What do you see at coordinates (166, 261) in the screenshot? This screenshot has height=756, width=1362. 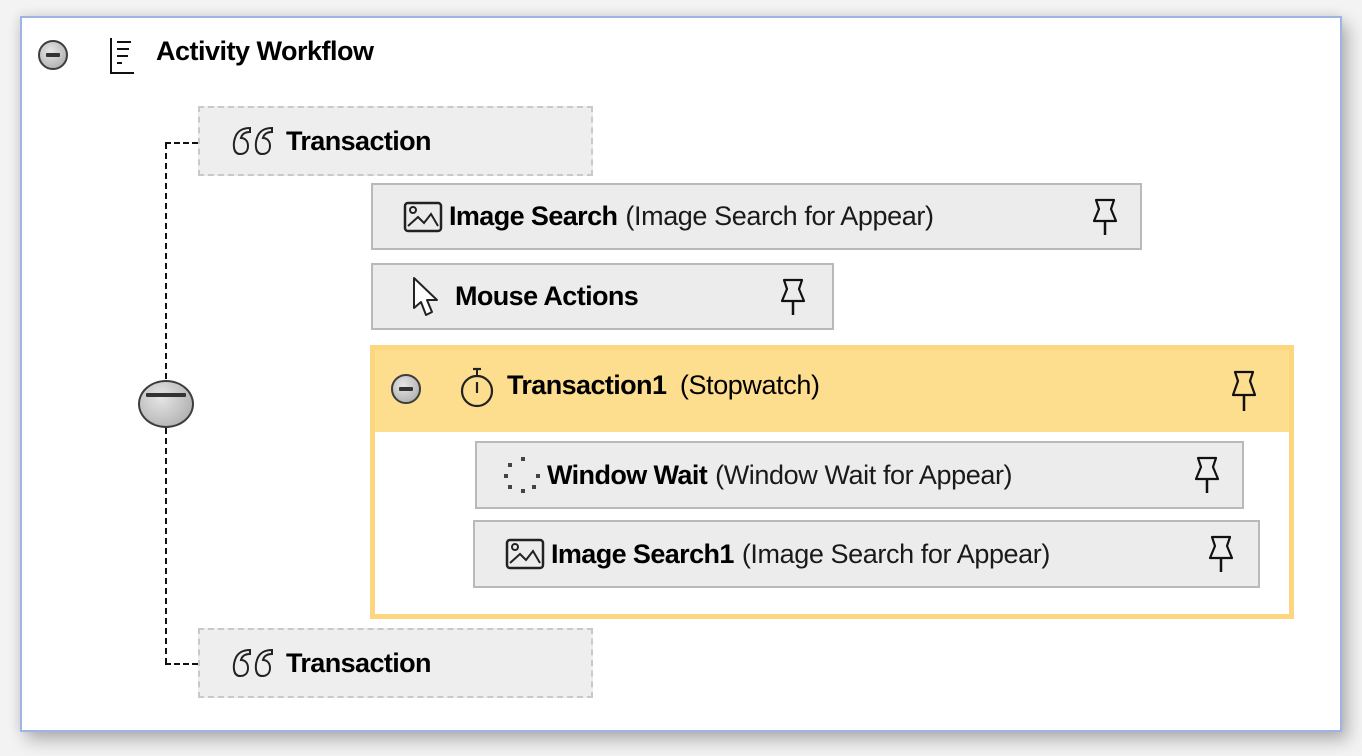 I see `connector-line-top` at bounding box center [166, 261].